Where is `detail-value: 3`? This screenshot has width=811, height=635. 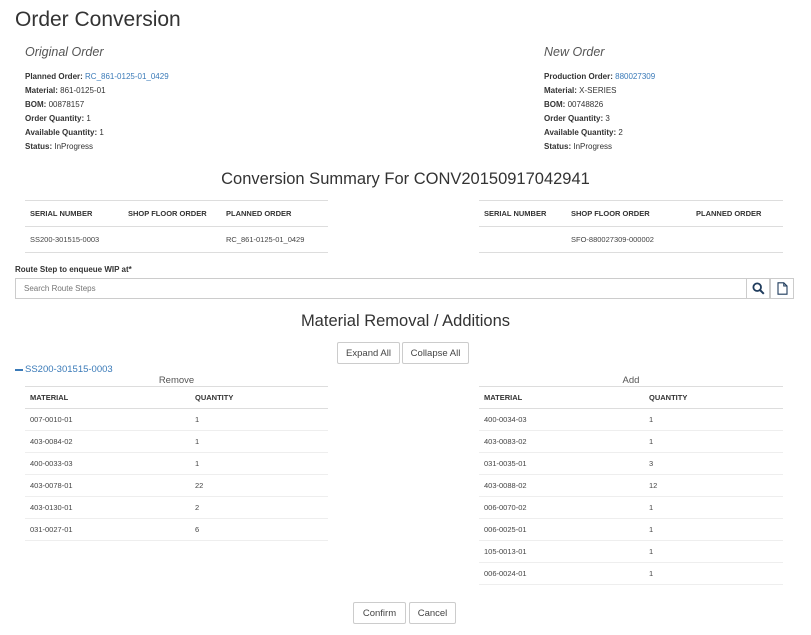 detail-value: 3 is located at coordinates (607, 118).